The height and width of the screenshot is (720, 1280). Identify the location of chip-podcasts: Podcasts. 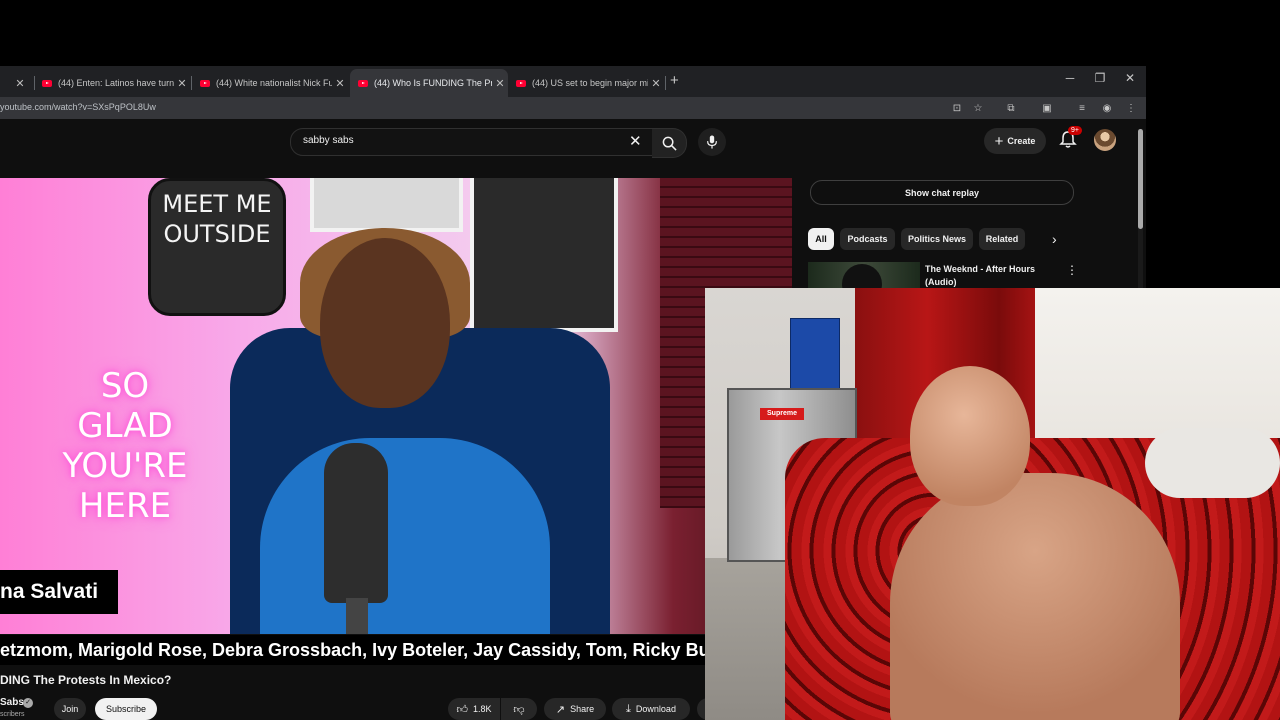
(867, 239).